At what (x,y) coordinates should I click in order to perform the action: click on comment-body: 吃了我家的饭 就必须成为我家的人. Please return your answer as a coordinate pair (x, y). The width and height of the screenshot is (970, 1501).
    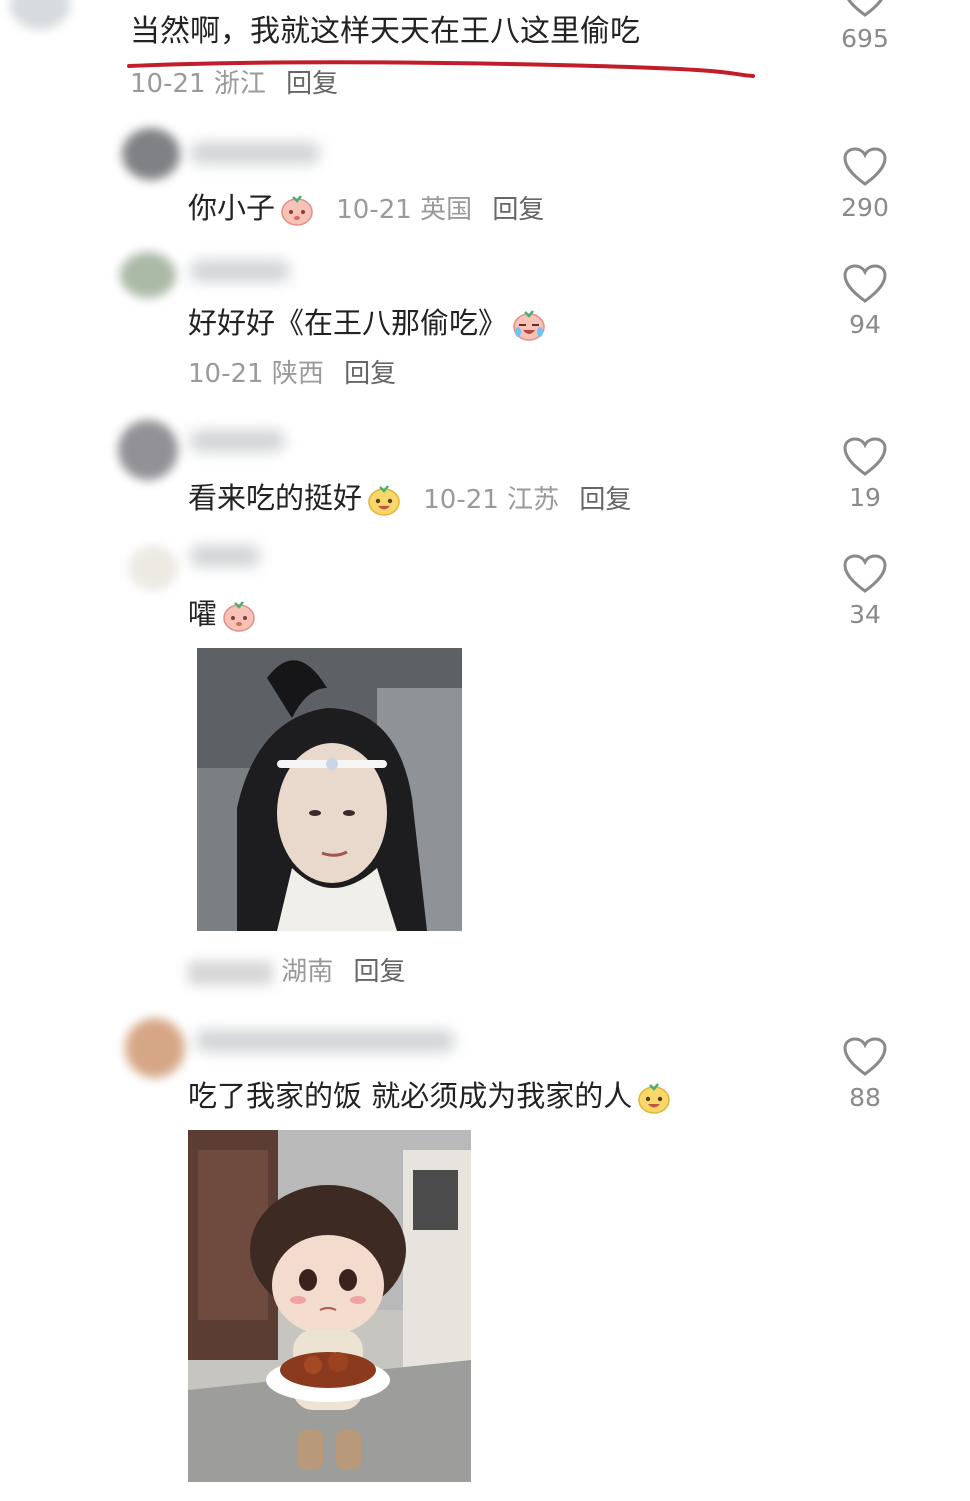
    Looking at the image, I should click on (410, 1096).